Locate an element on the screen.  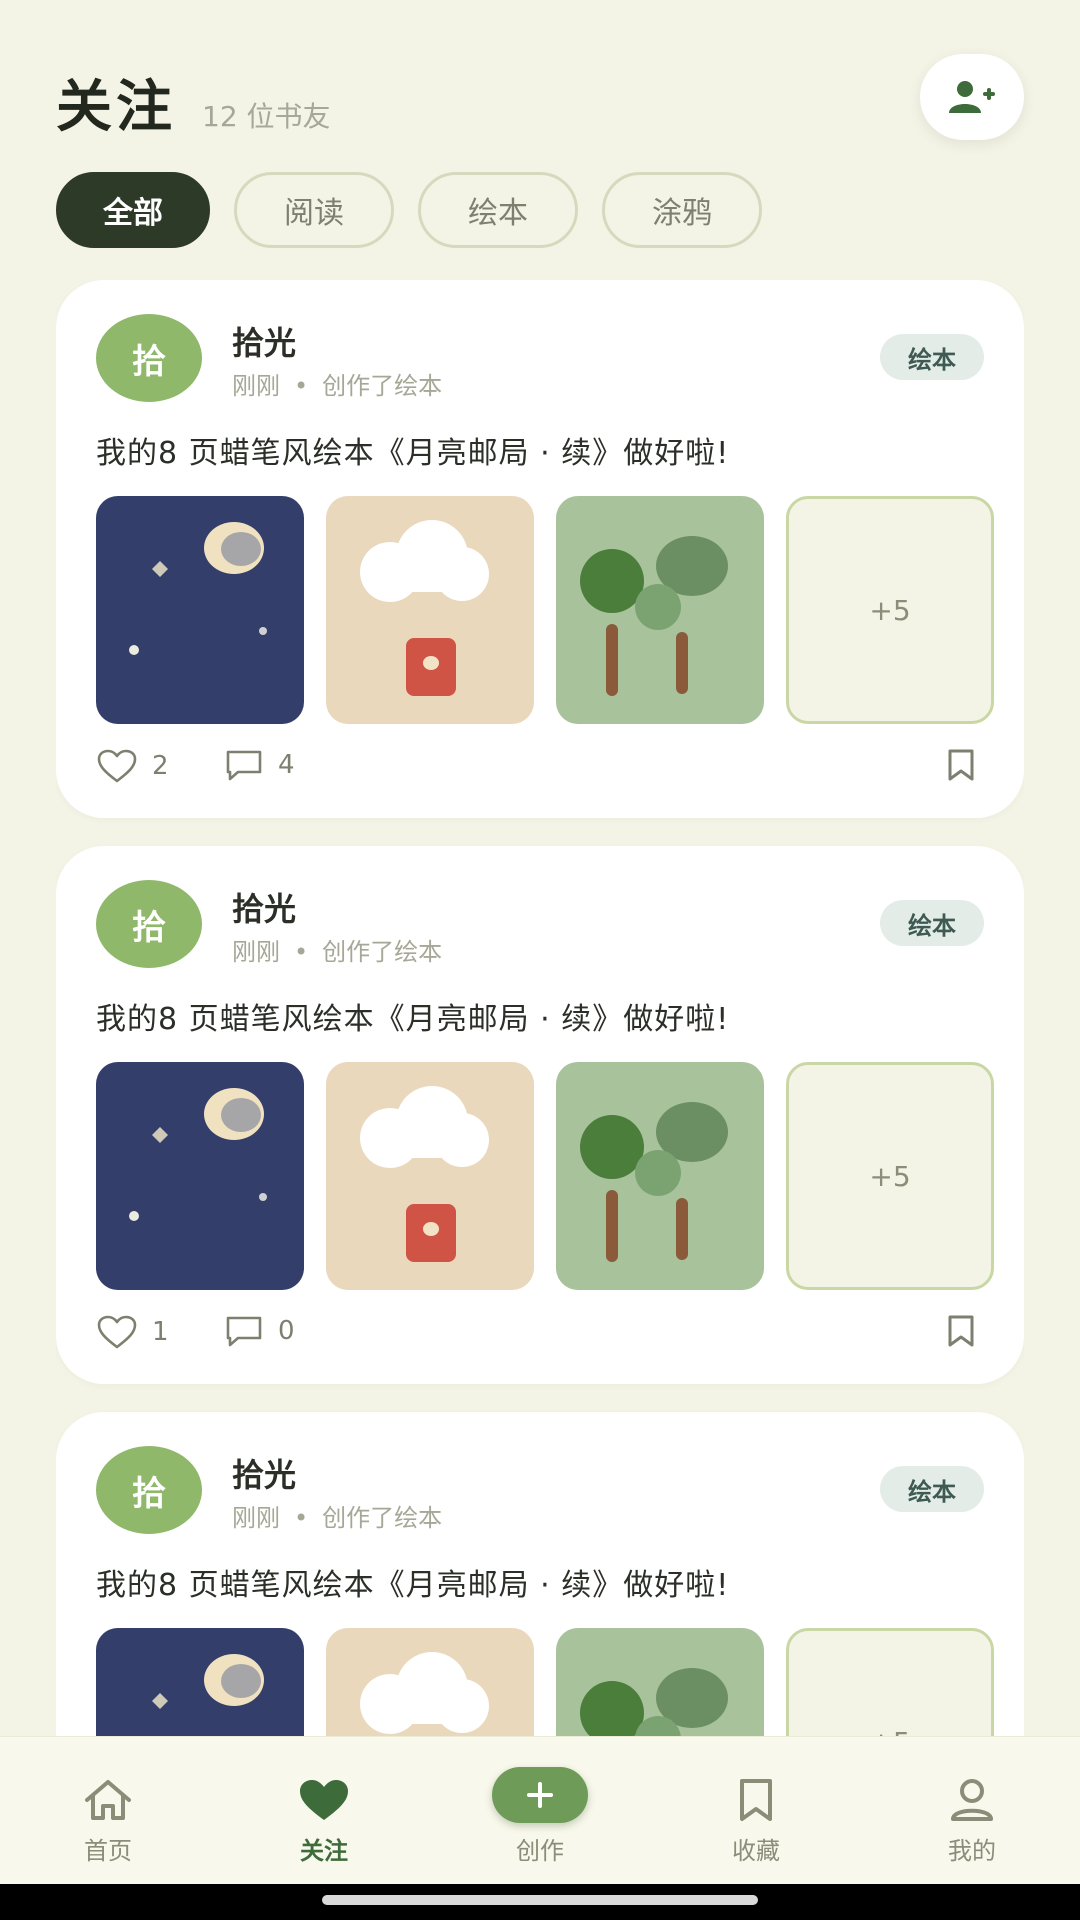
tab-home: 首页 is located at coordinates (108, 1811).